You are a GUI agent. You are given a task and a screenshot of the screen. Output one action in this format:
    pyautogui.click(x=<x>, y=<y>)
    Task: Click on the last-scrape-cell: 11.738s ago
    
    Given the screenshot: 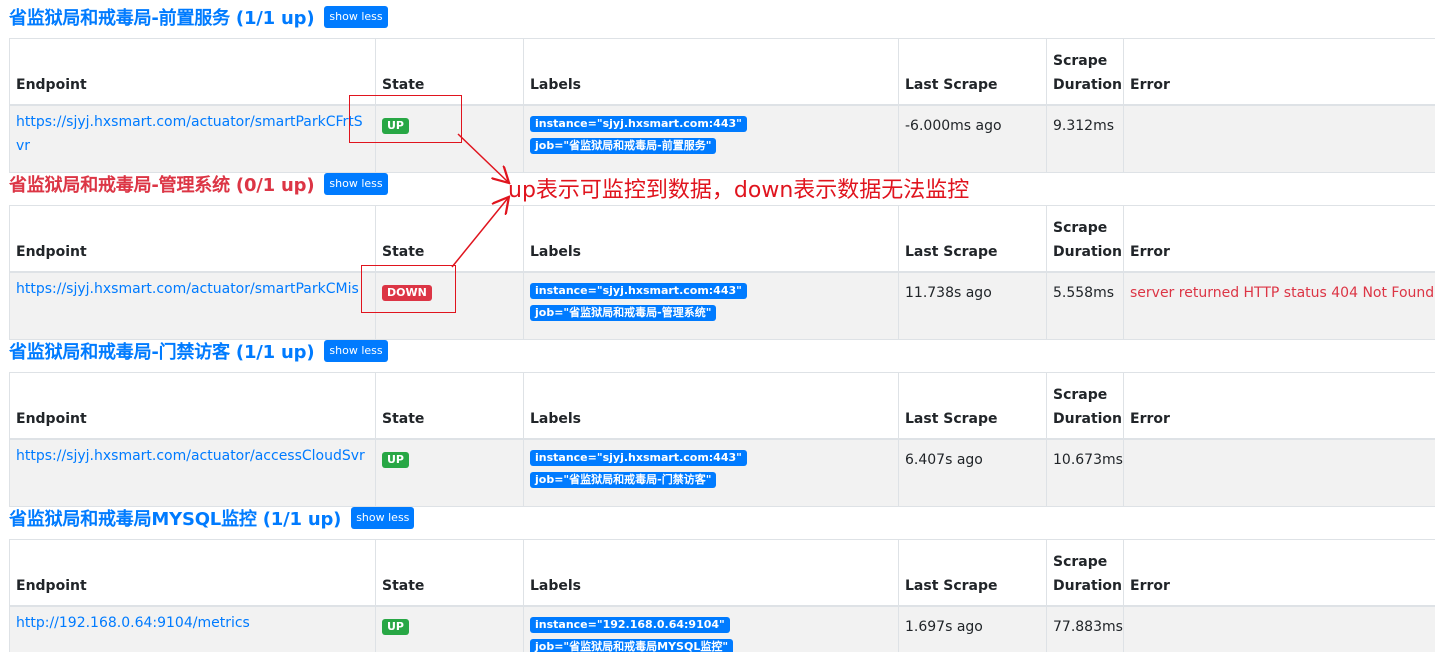 What is the action you would take?
    pyautogui.click(x=972, y=305)
    